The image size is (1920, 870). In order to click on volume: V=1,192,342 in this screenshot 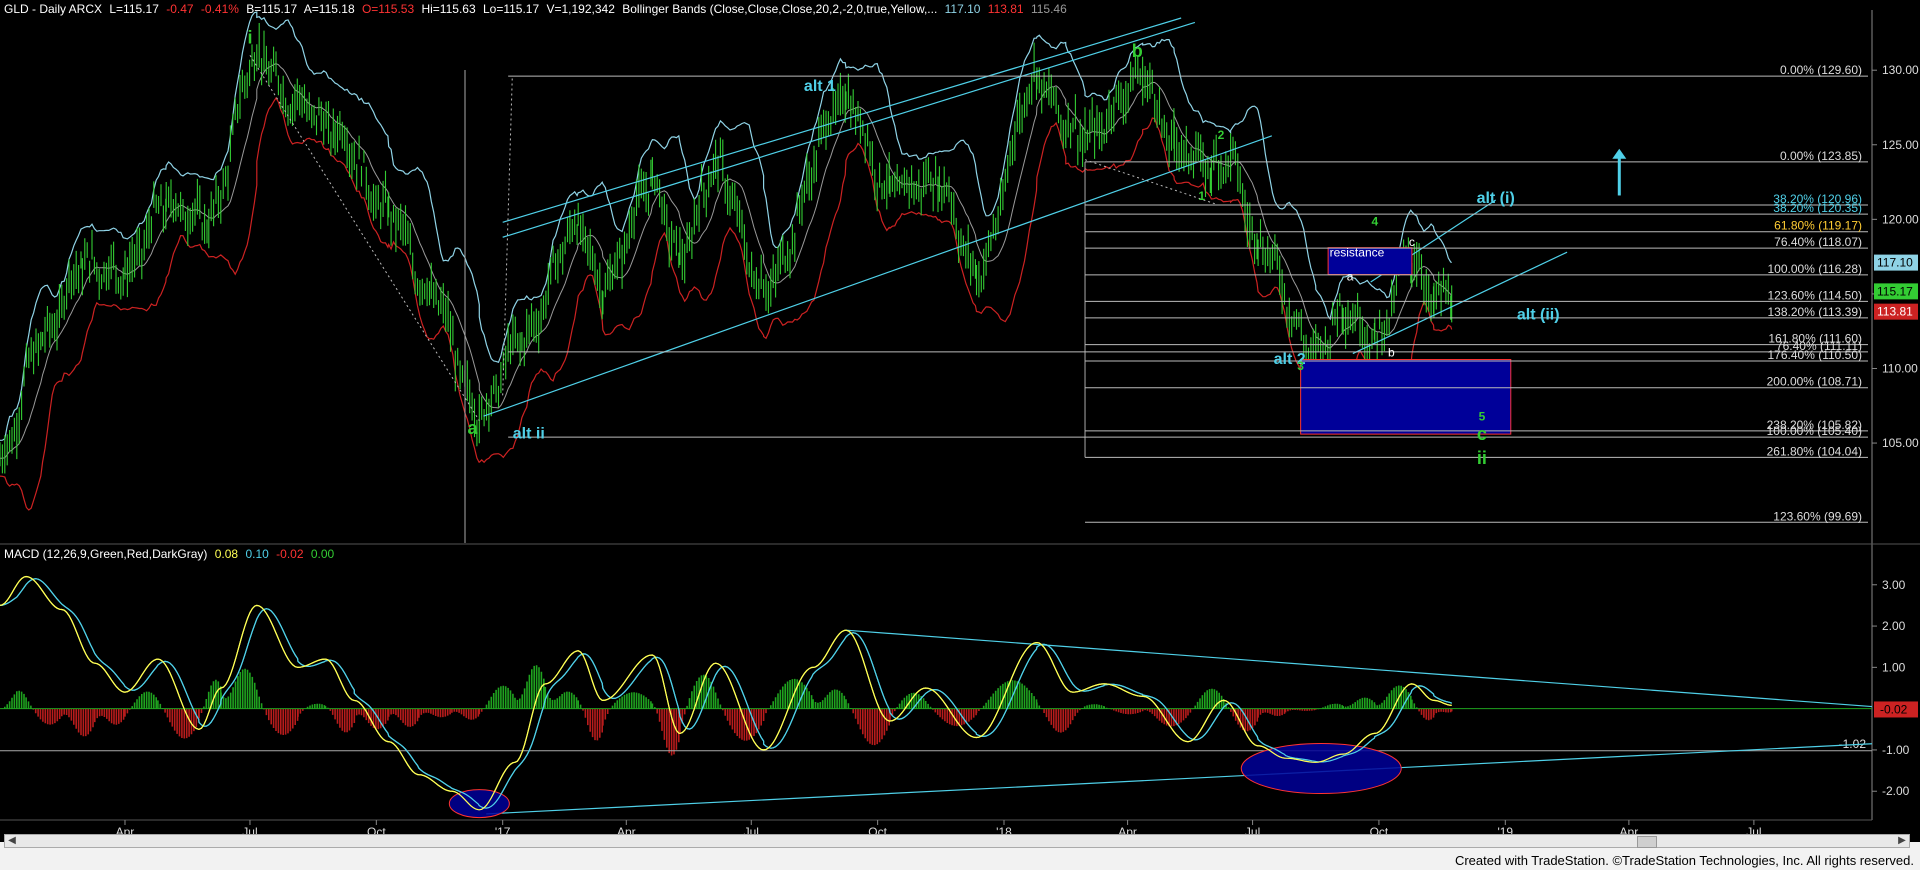, I will do `click(580, 9)`.